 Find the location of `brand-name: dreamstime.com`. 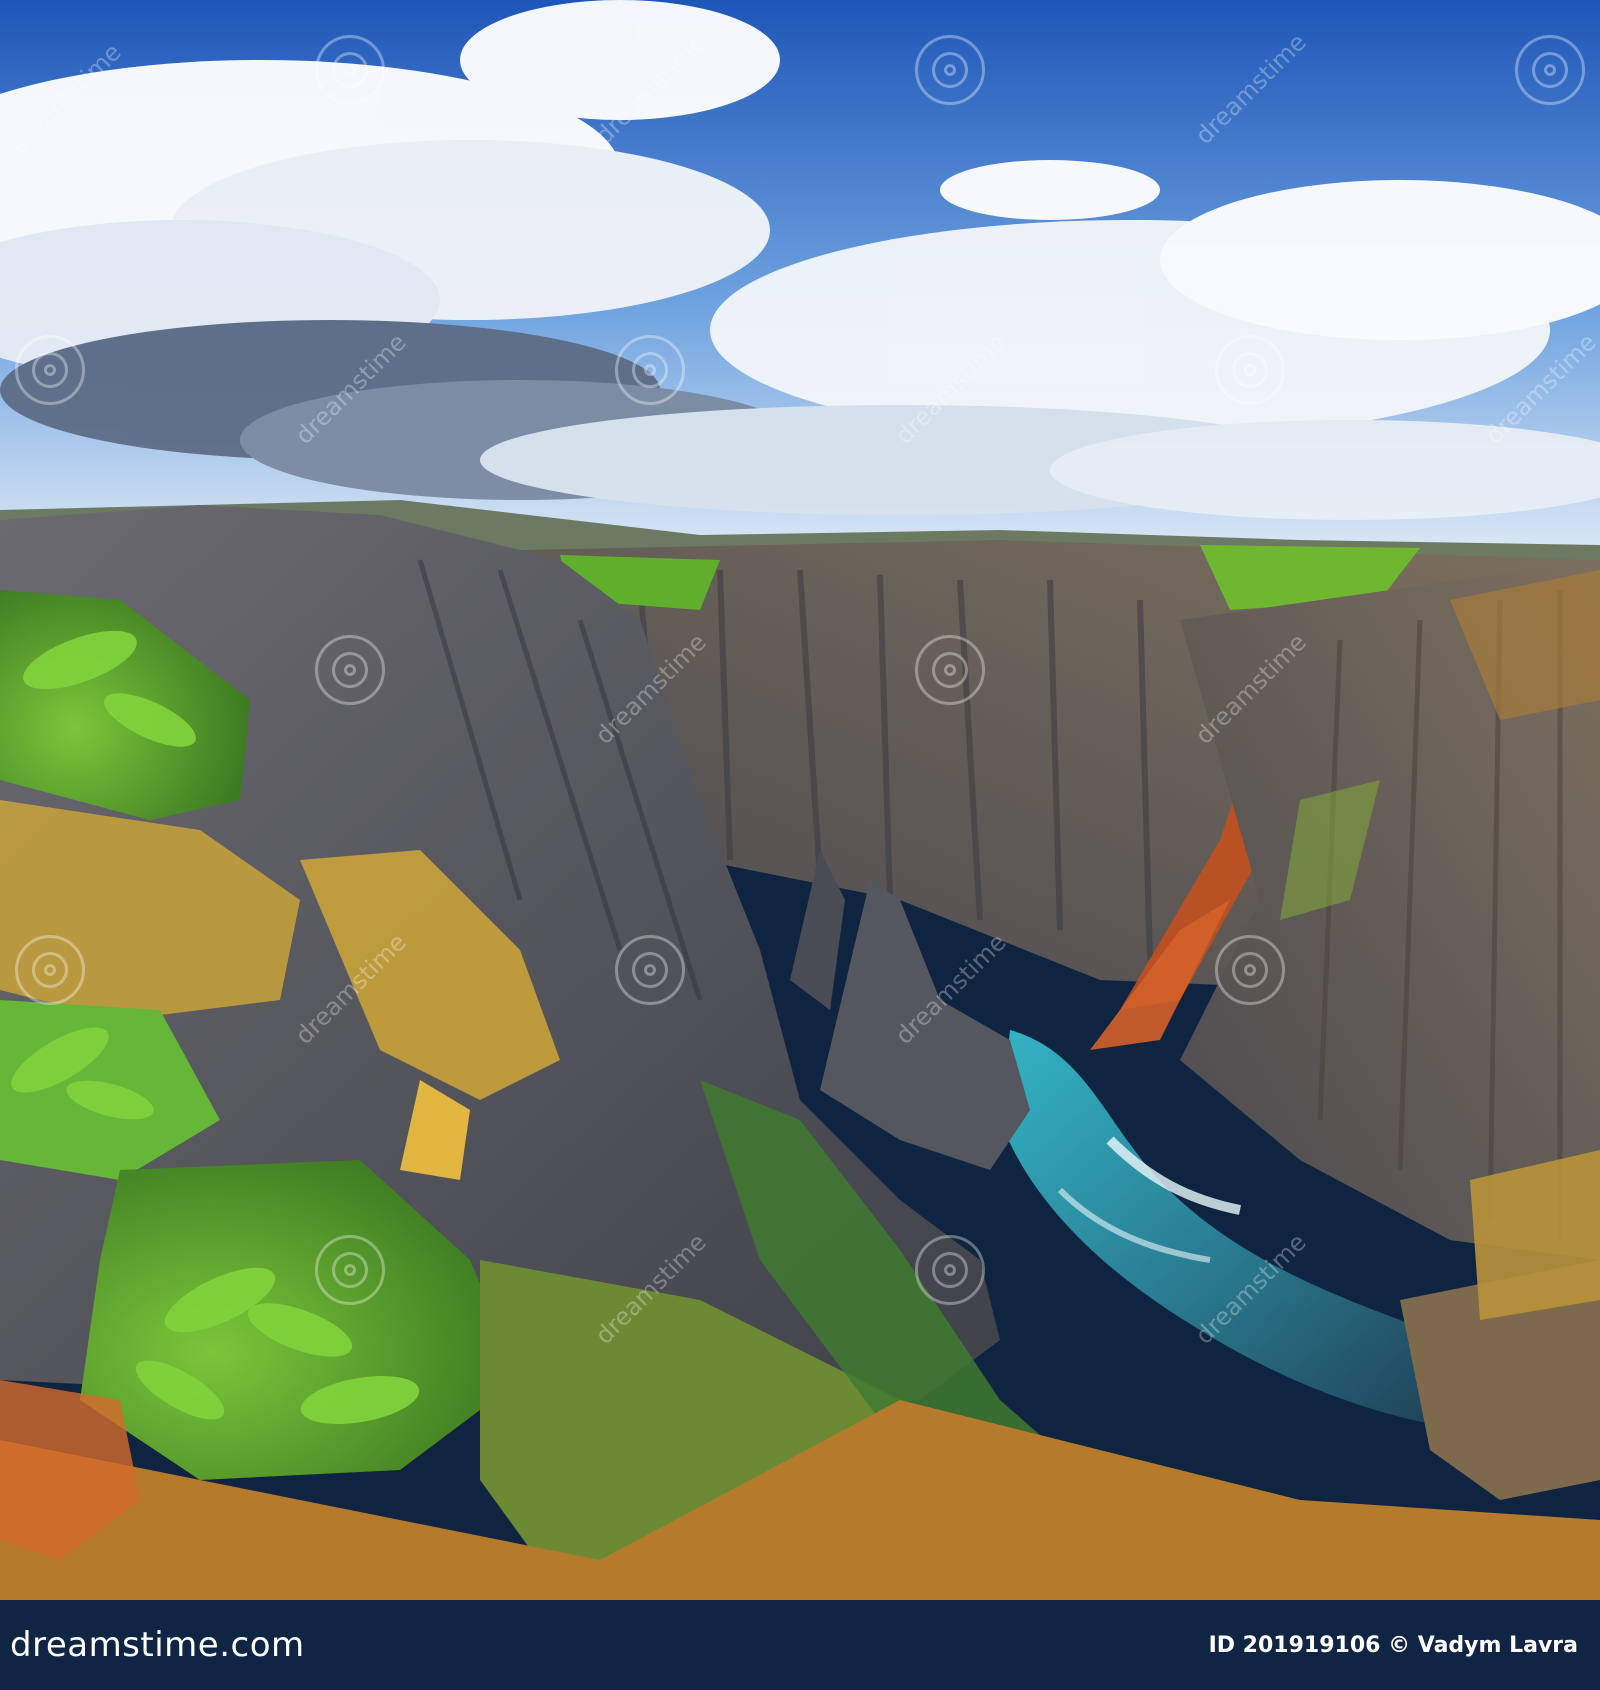

brand-name: dreamstime.com is located at coordinates (157, 1645).